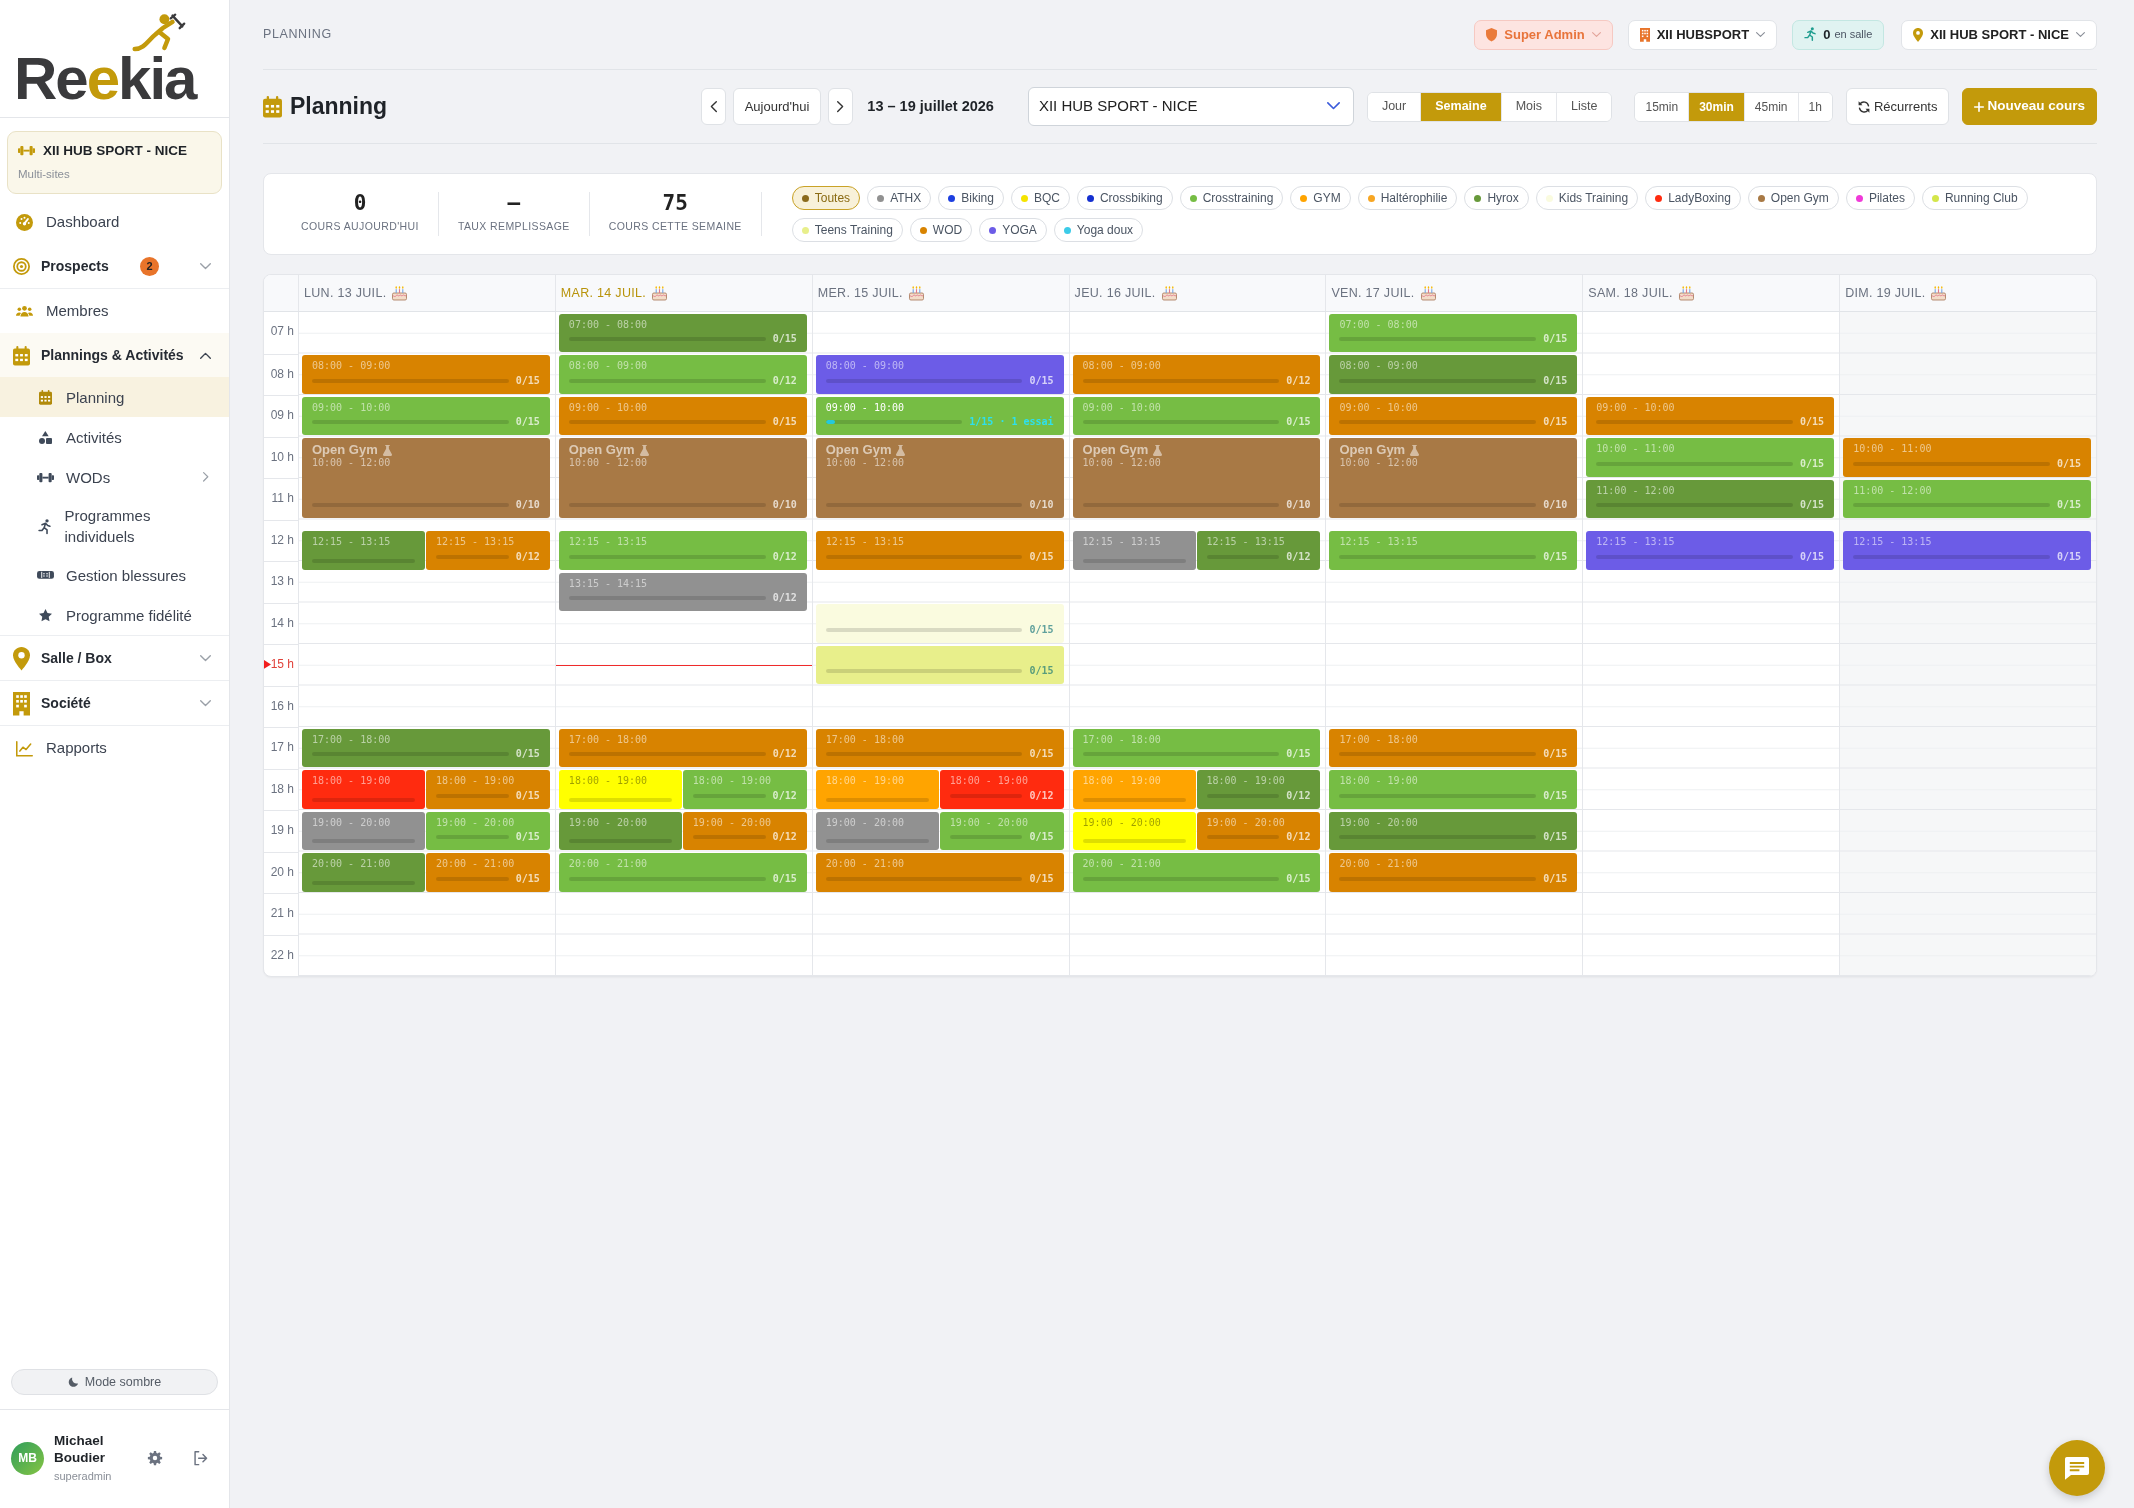  Describe the element at coordinates (1098, 230) in the screenshot. I see `filter-chip: Yoga doux` at that location.